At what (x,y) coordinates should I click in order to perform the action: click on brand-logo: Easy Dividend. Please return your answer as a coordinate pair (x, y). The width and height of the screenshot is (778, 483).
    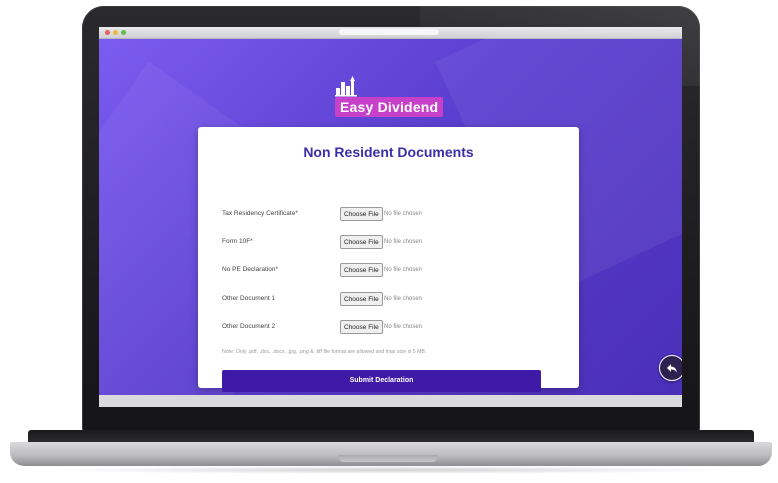
    Looking at the image, I should click on (387, 99).